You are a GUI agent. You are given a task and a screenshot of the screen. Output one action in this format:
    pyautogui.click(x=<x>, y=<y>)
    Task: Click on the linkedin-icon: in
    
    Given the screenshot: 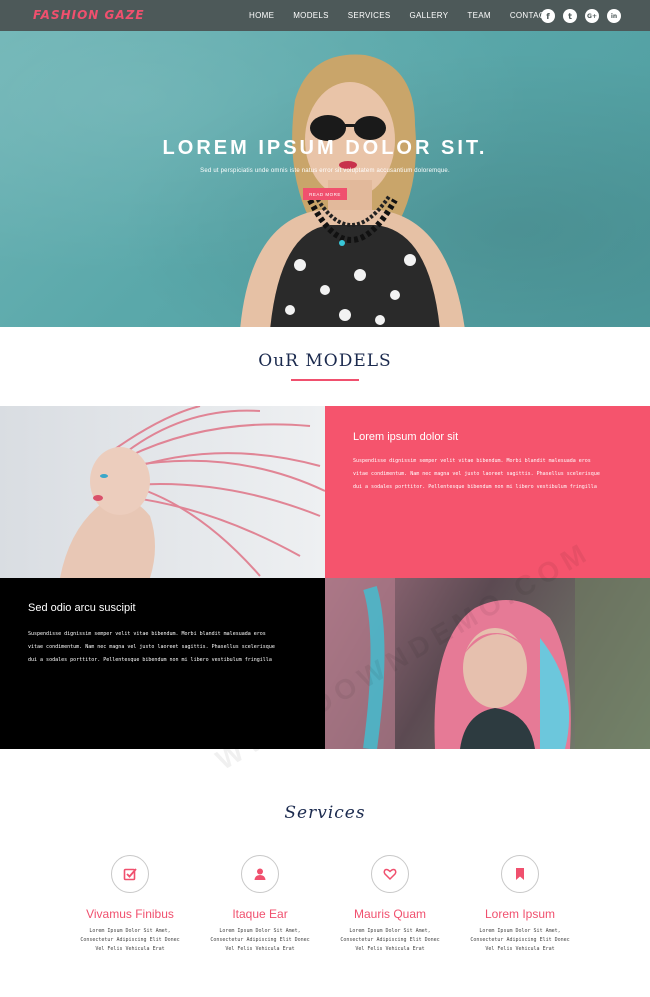 What is the action you would take?
    pyautogui.click(x=614, y=16)
    